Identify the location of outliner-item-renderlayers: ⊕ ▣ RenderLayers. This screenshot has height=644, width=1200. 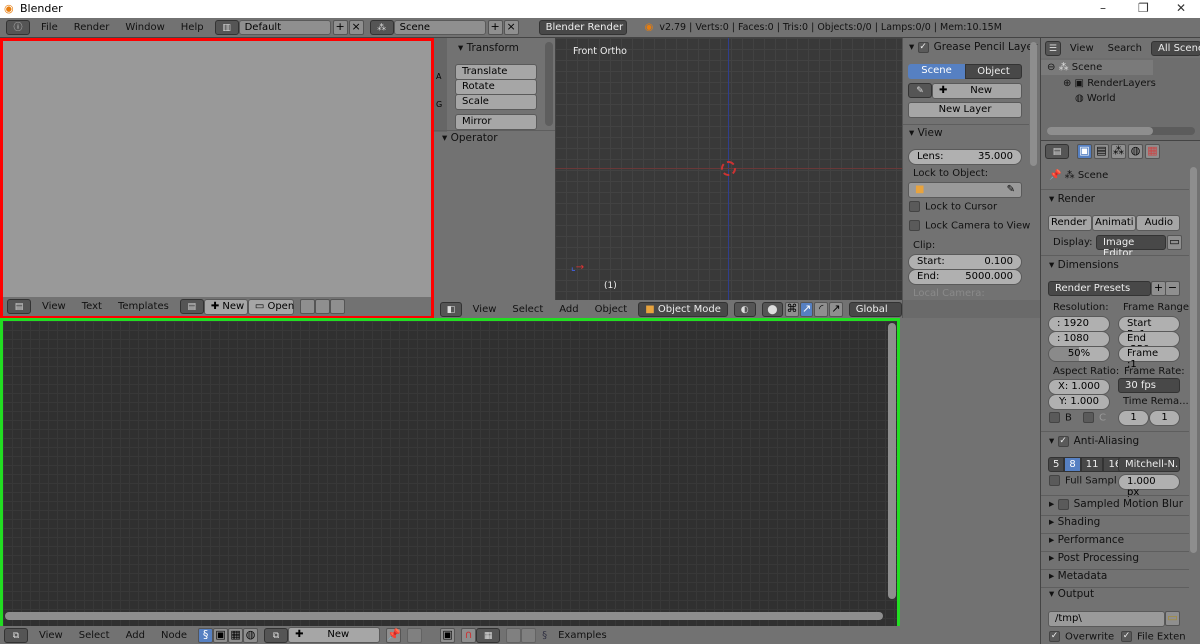
(1109, 83).